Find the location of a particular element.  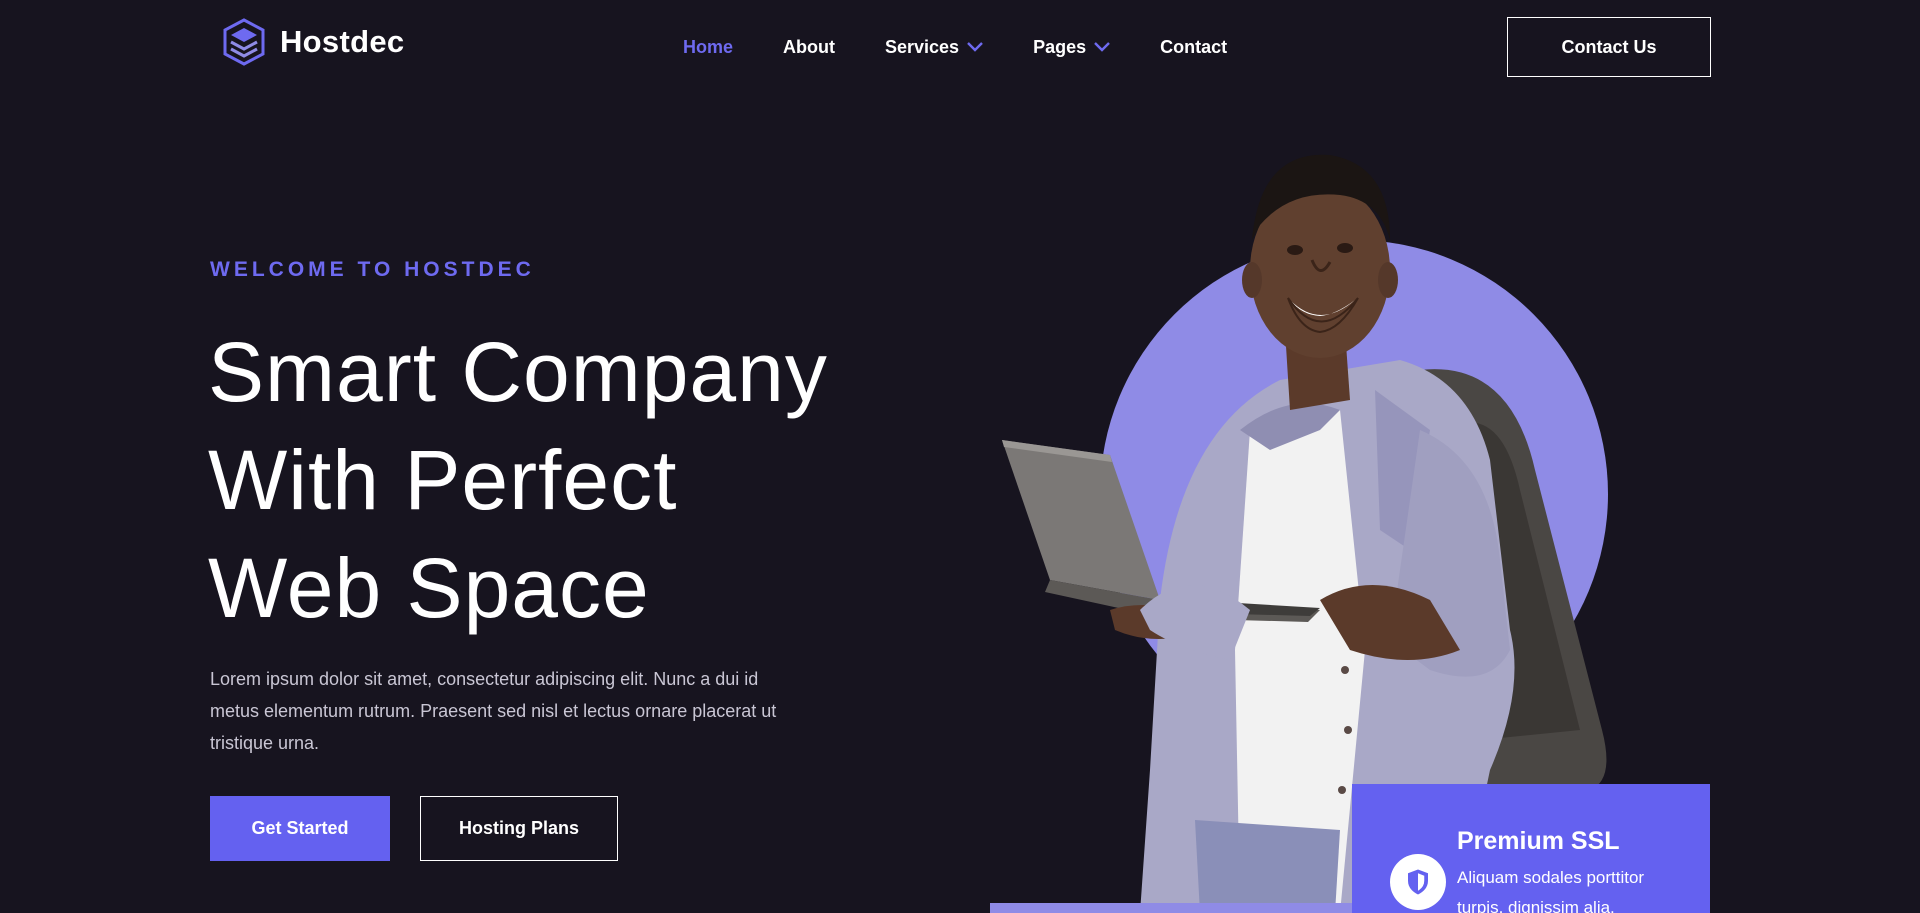

nav-item-about-label: About is located at coordinates (809, 46).